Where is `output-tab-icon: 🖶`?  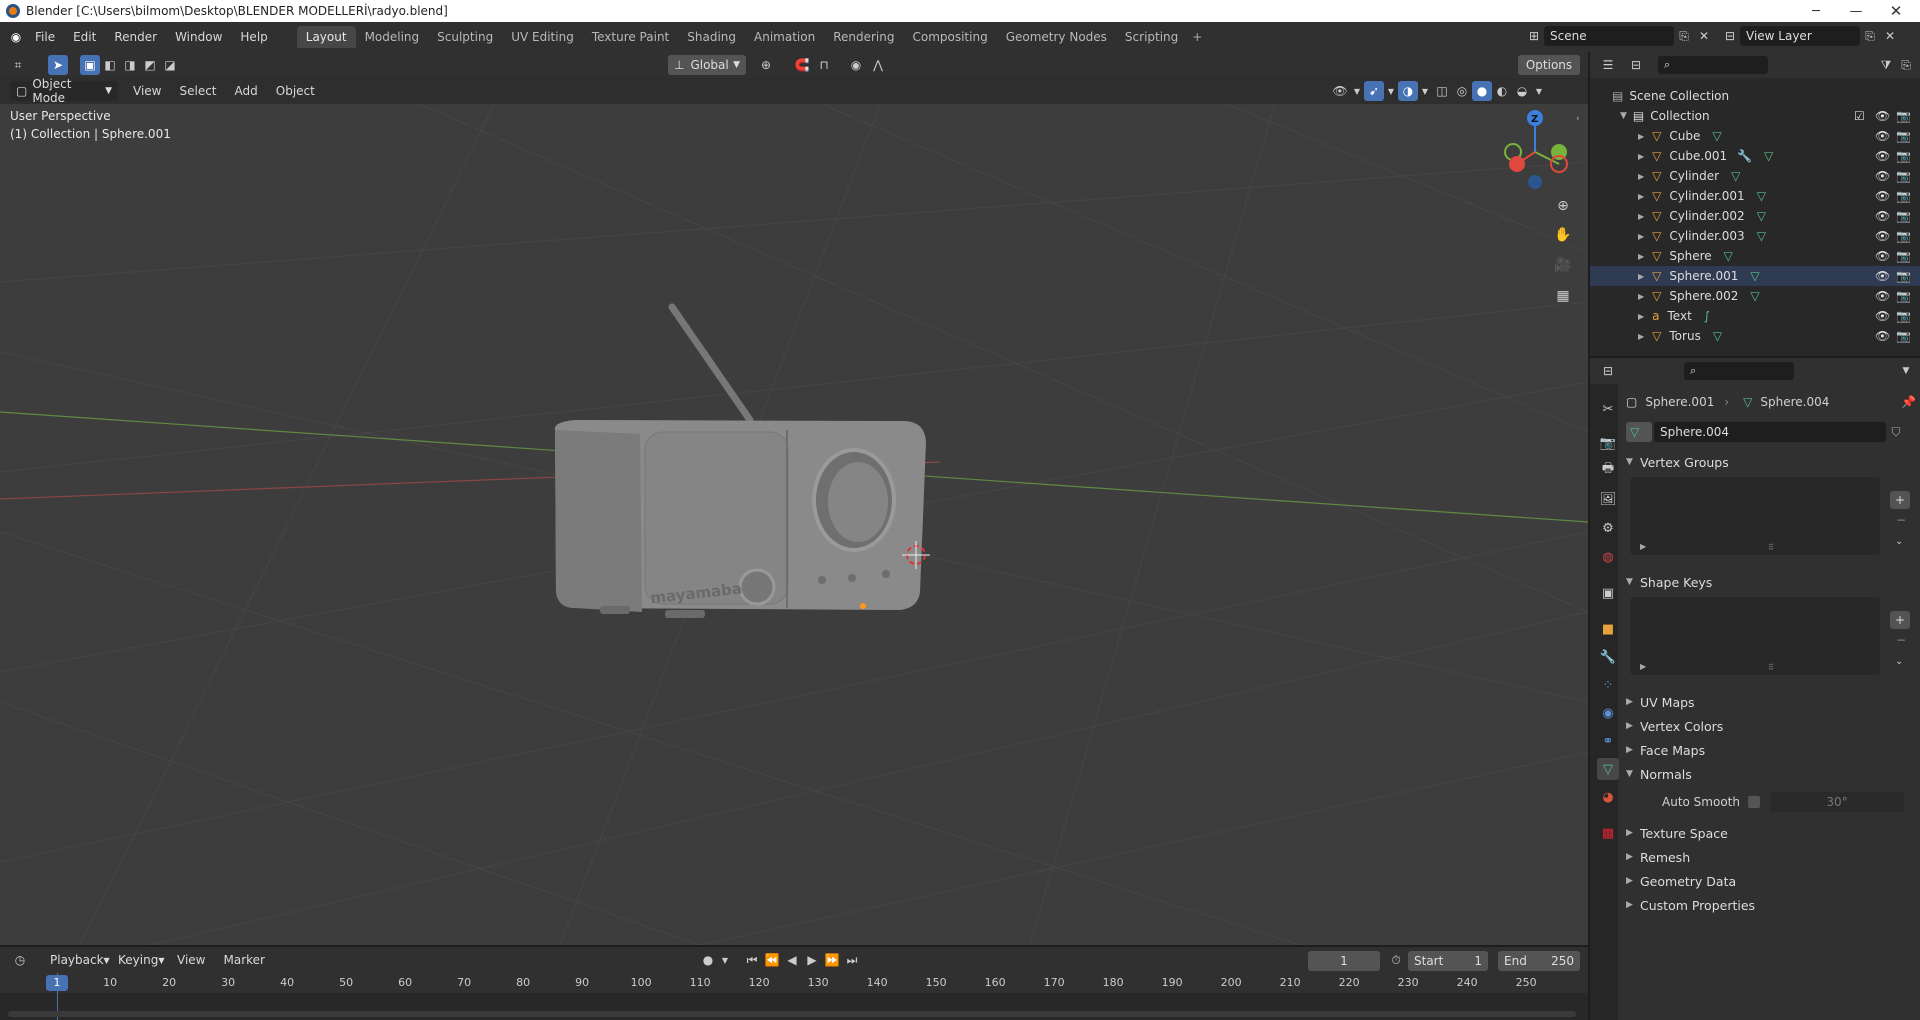 output-tab-icon: 🖶 is located at coordinates (1608, 470).